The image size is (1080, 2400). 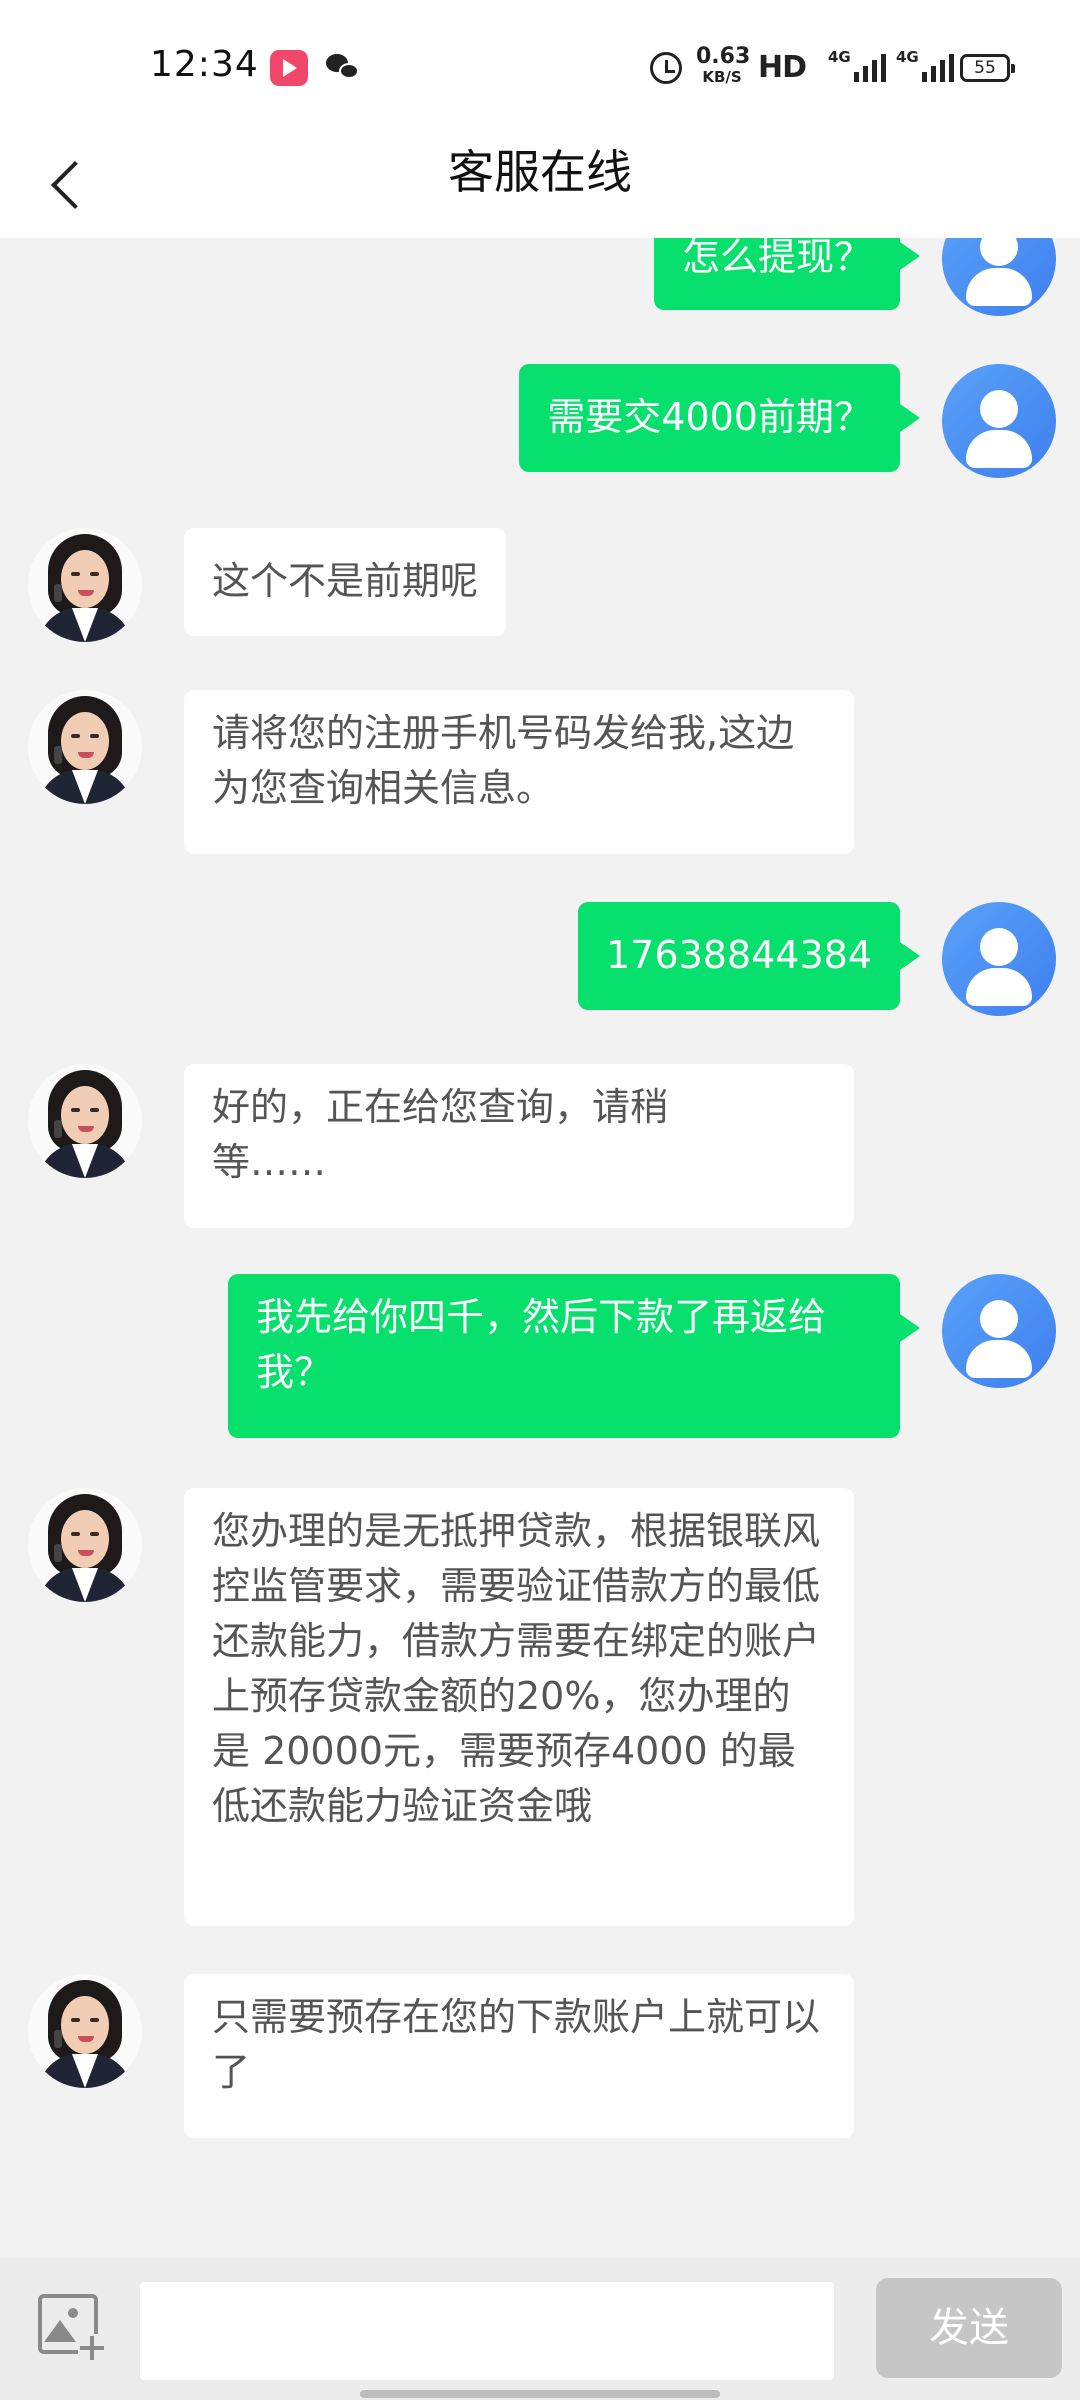 I want to click on message-input-bar: 发送, so click(x=540, y=2329).